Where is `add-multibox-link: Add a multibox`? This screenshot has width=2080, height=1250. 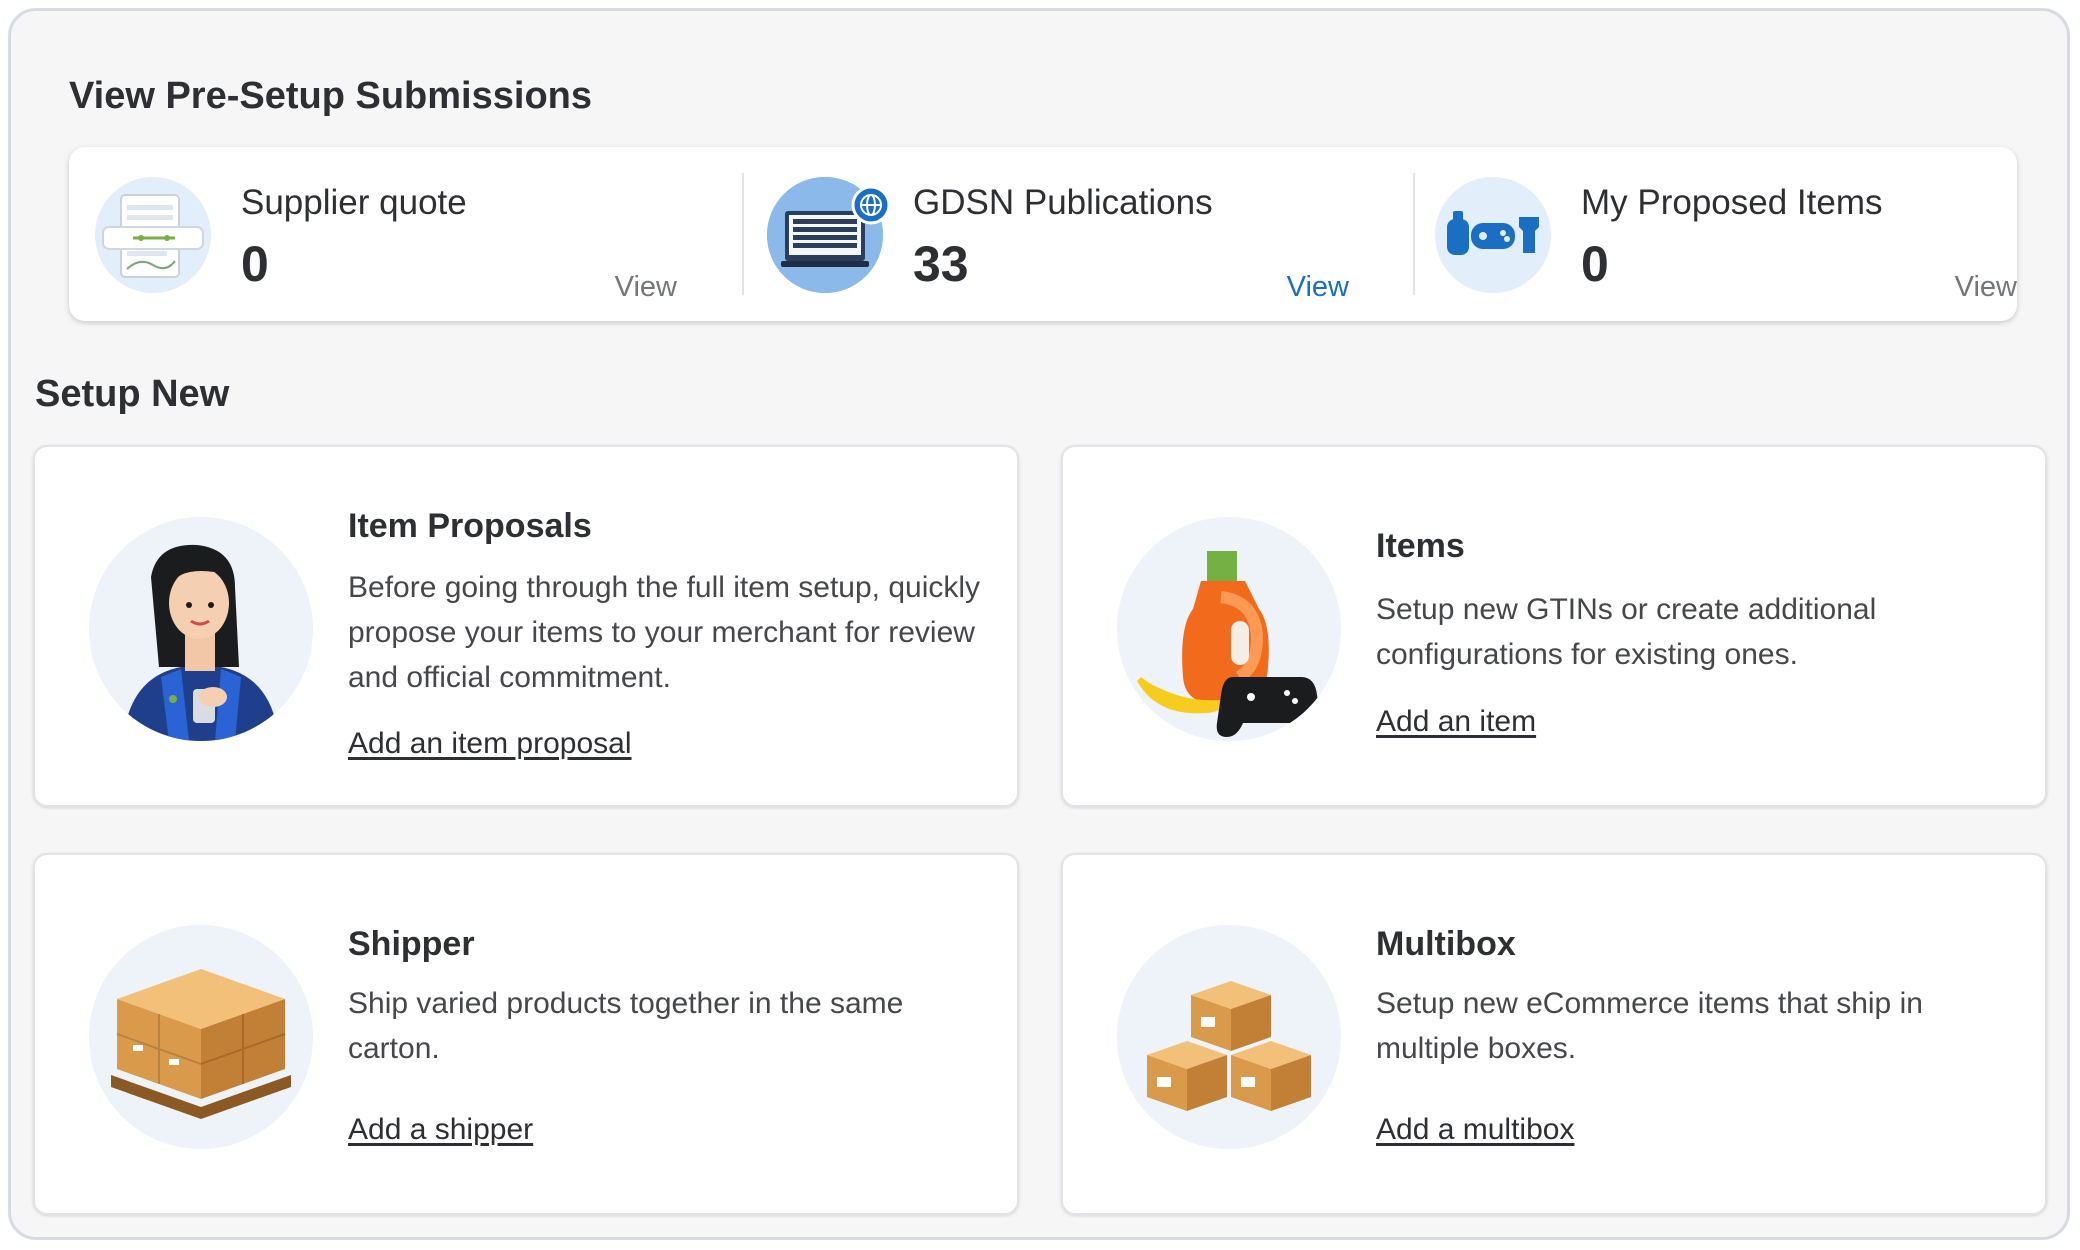 add-multibox-link: Add a multibox is located at coordinates (1475, 1130).